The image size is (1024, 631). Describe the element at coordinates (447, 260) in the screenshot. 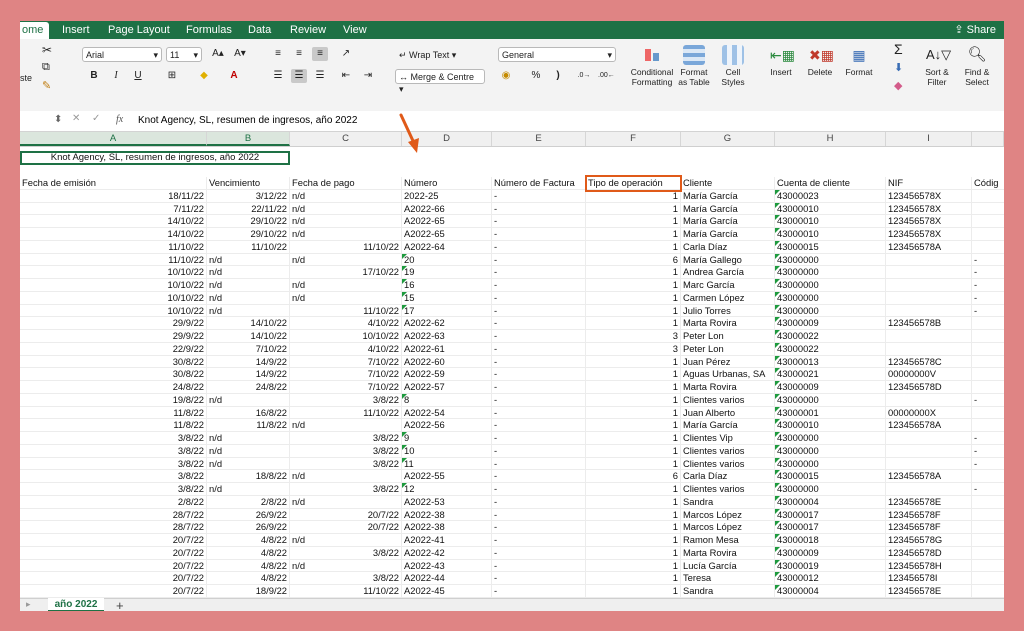

I see `table-cell: 20` at that location.